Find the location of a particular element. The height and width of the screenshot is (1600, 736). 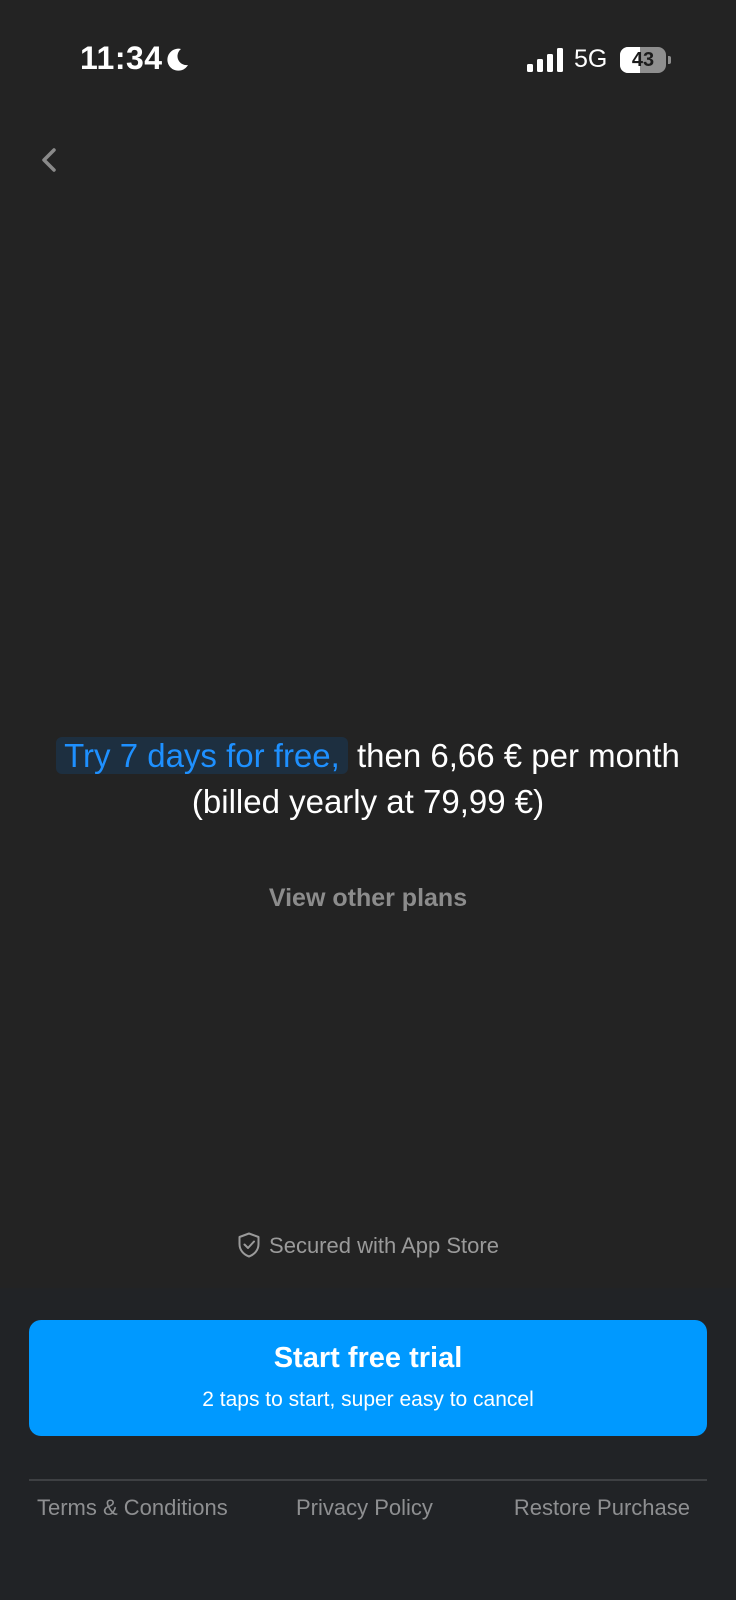

status-bar: 11:34 5G 43 is located at coordinates (368, 60).